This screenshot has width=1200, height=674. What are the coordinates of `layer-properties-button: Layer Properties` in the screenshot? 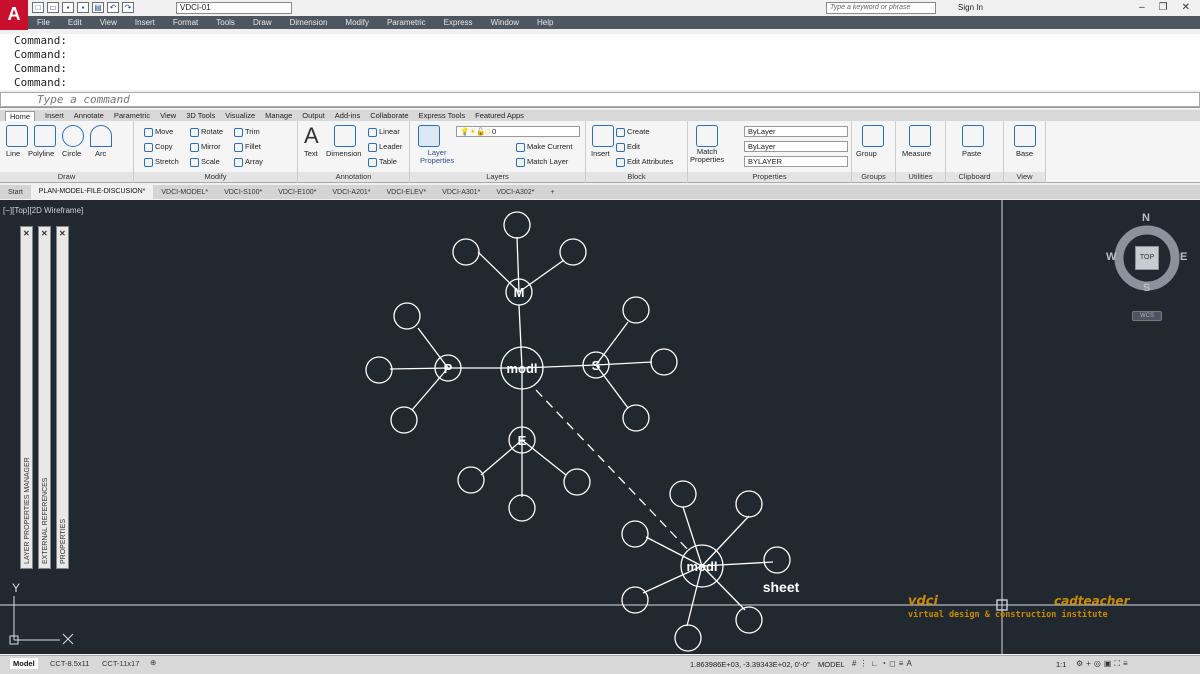 It's located at (437, 157).